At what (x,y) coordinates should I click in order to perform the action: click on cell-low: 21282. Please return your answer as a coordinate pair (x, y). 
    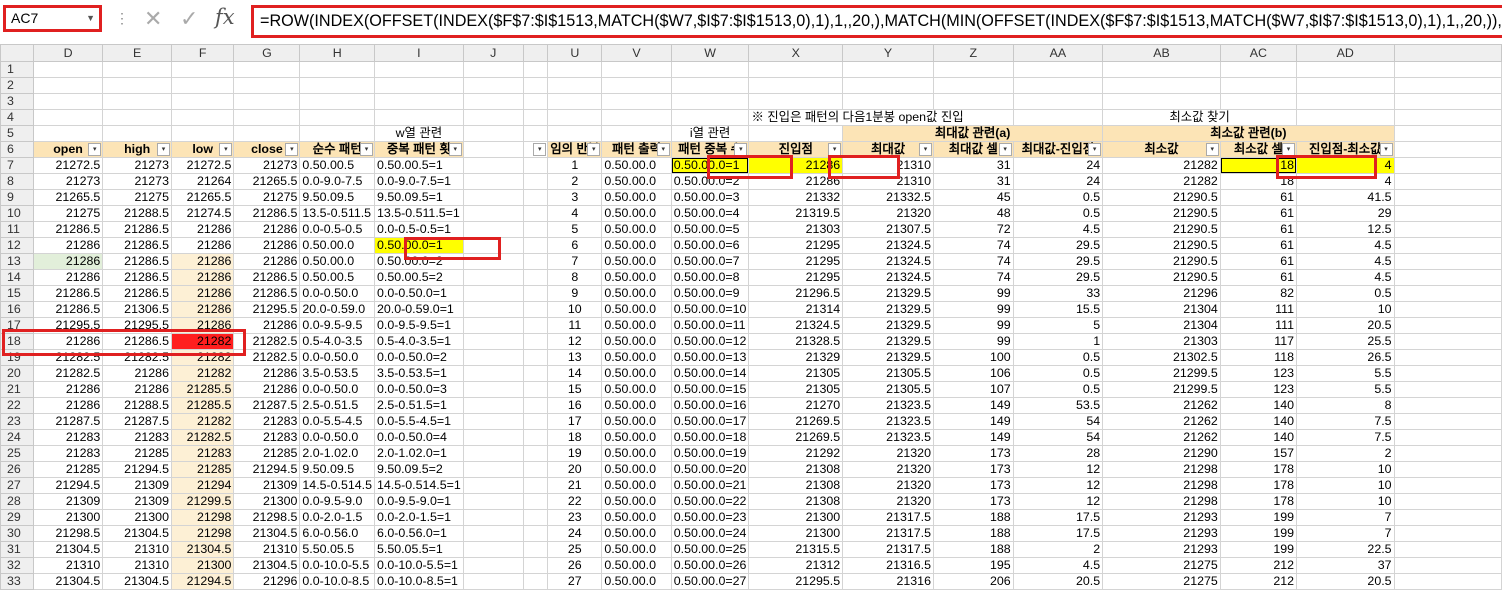
    Looking at the image, I should click on (202, 341).